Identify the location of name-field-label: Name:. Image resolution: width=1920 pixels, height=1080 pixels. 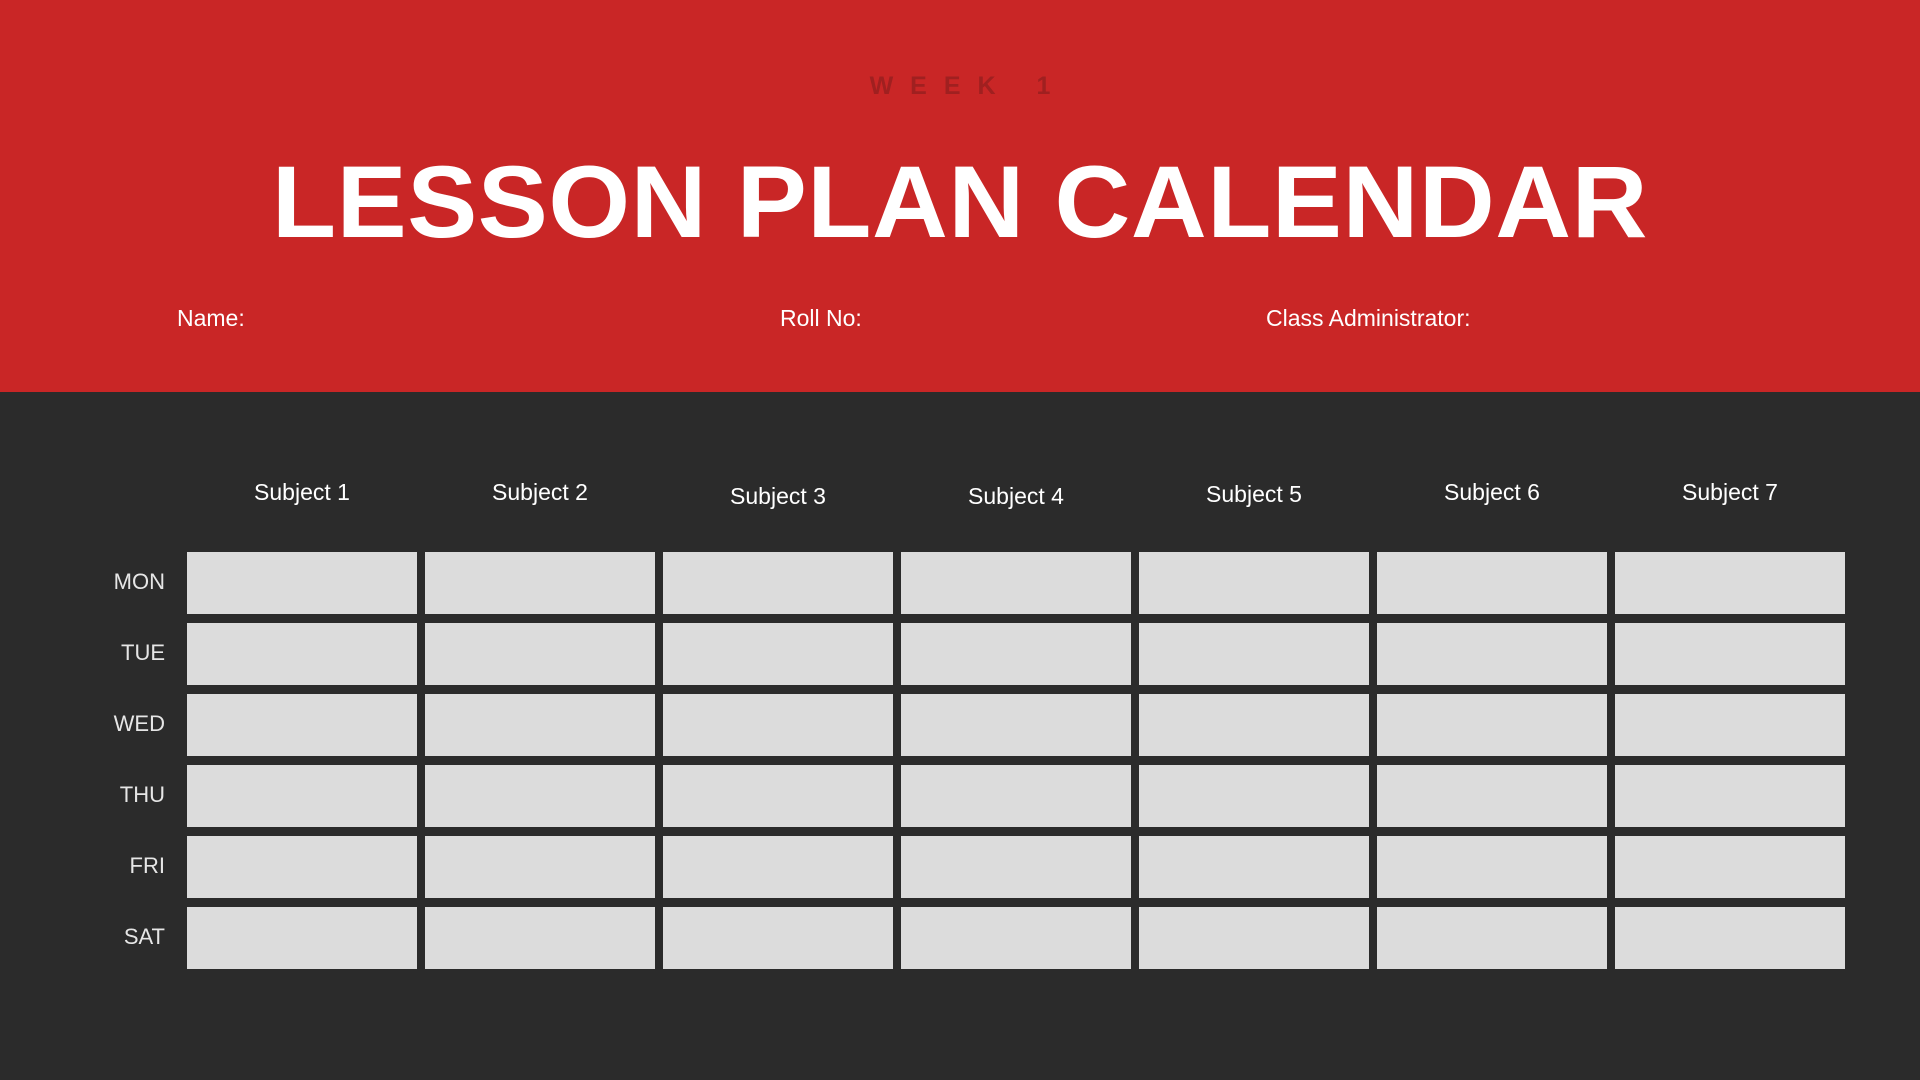
(211, 318).